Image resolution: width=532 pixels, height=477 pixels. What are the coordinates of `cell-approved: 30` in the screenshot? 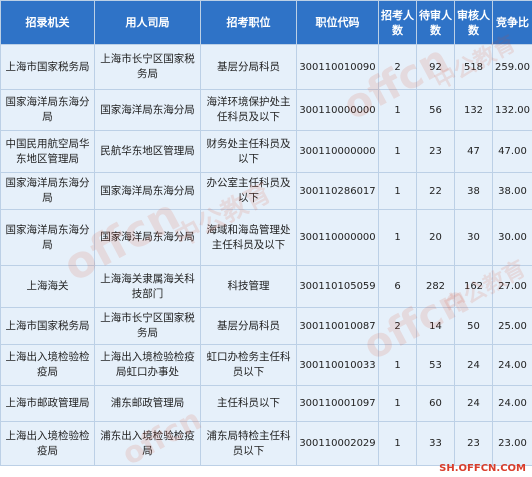 It's located at (473, 237).